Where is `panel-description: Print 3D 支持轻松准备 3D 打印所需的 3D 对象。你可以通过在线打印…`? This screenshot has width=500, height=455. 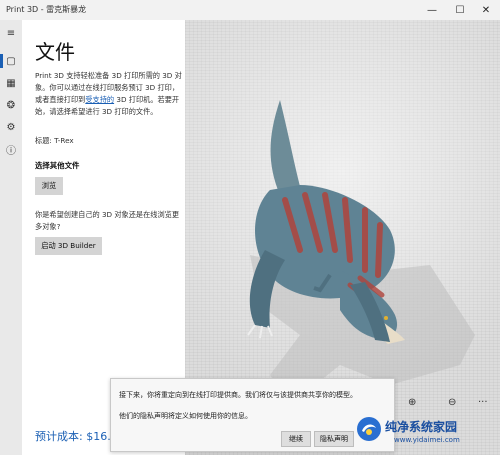
panel-description: Print 3D 支持轻松准备 3D 打印所需的 3D 对象。你可以通过在线打印… is located at coordinates (109, 94).